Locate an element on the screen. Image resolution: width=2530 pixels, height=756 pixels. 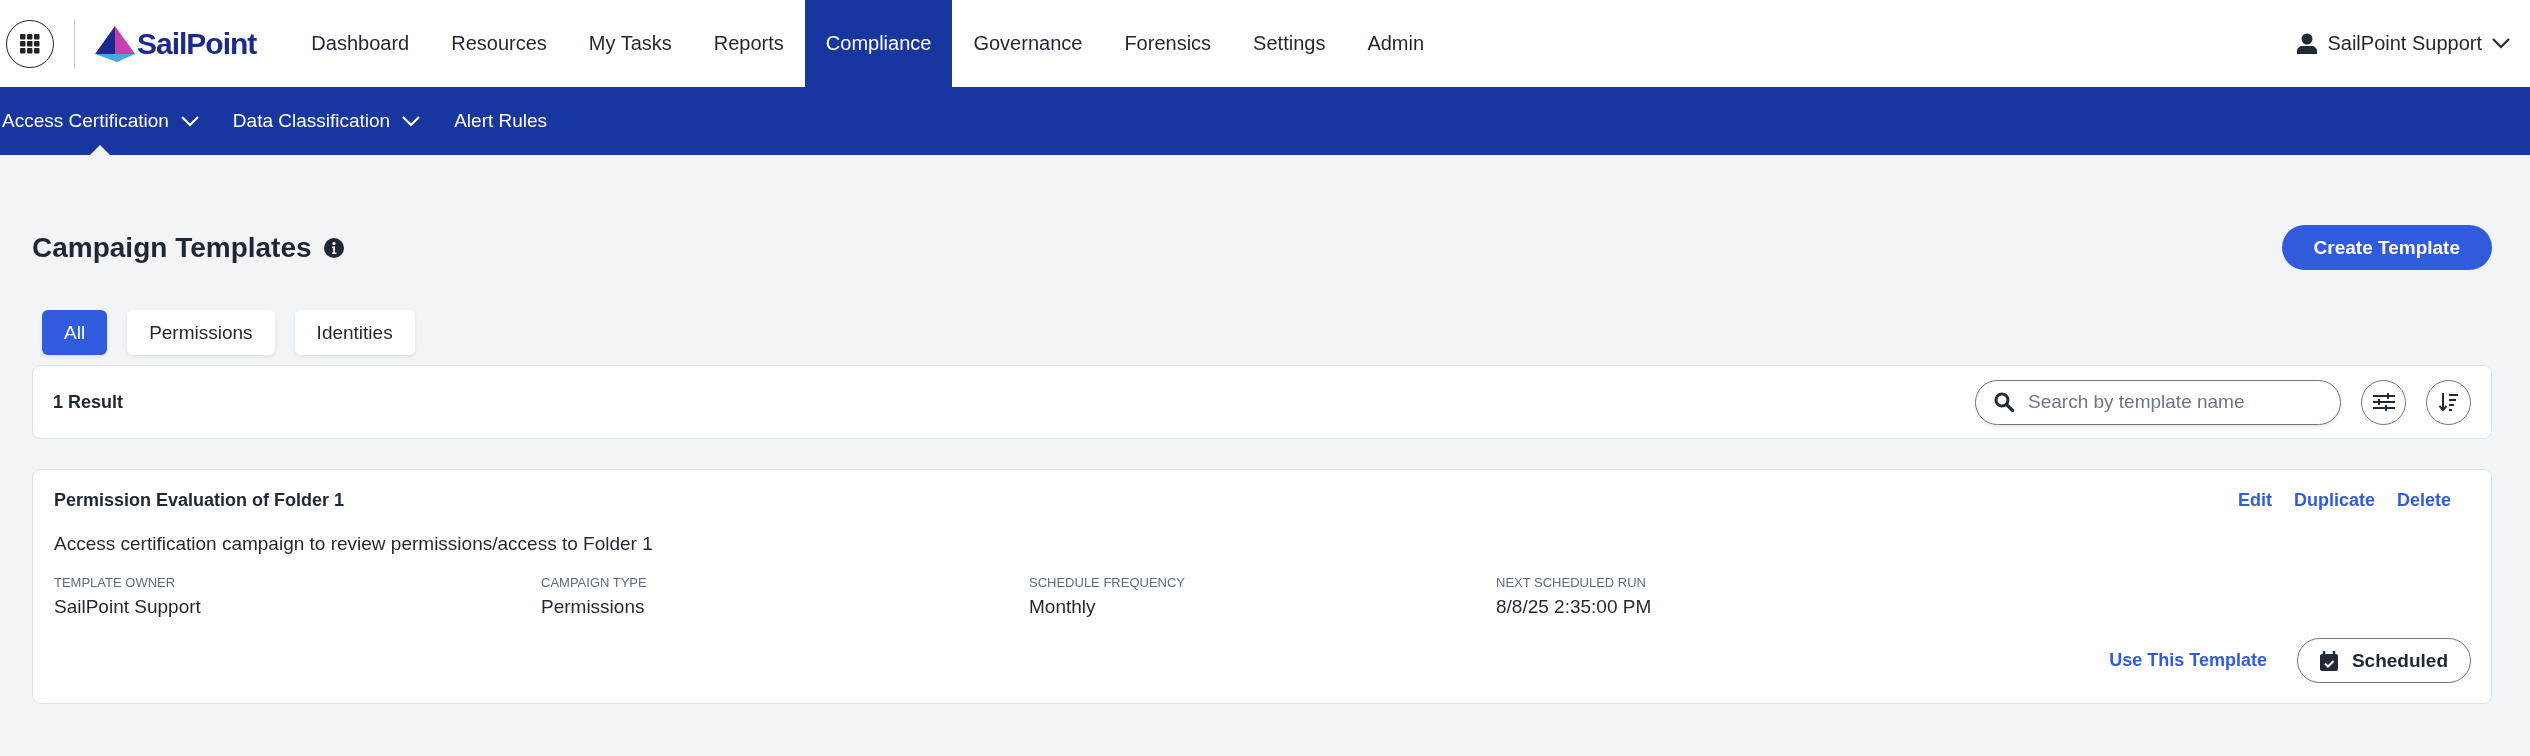
calendar-check-icon is located at coordinates (2328, 660).